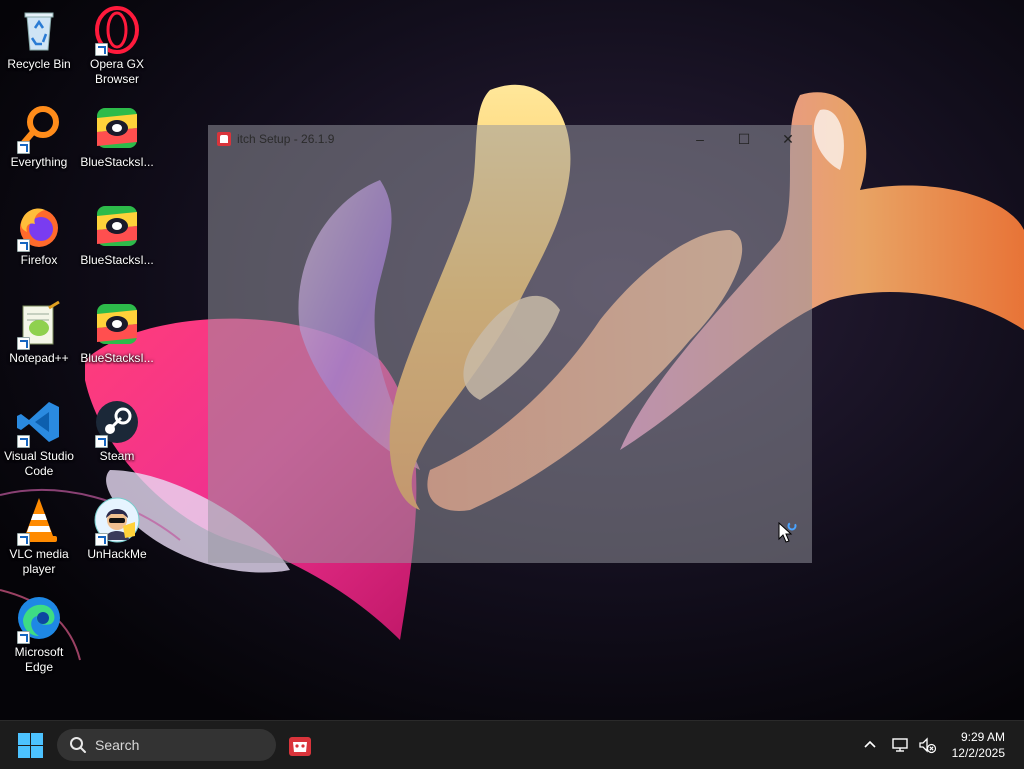  I want to click on desktop-icon-notepadpp: Notepad++, so click(39, 330).